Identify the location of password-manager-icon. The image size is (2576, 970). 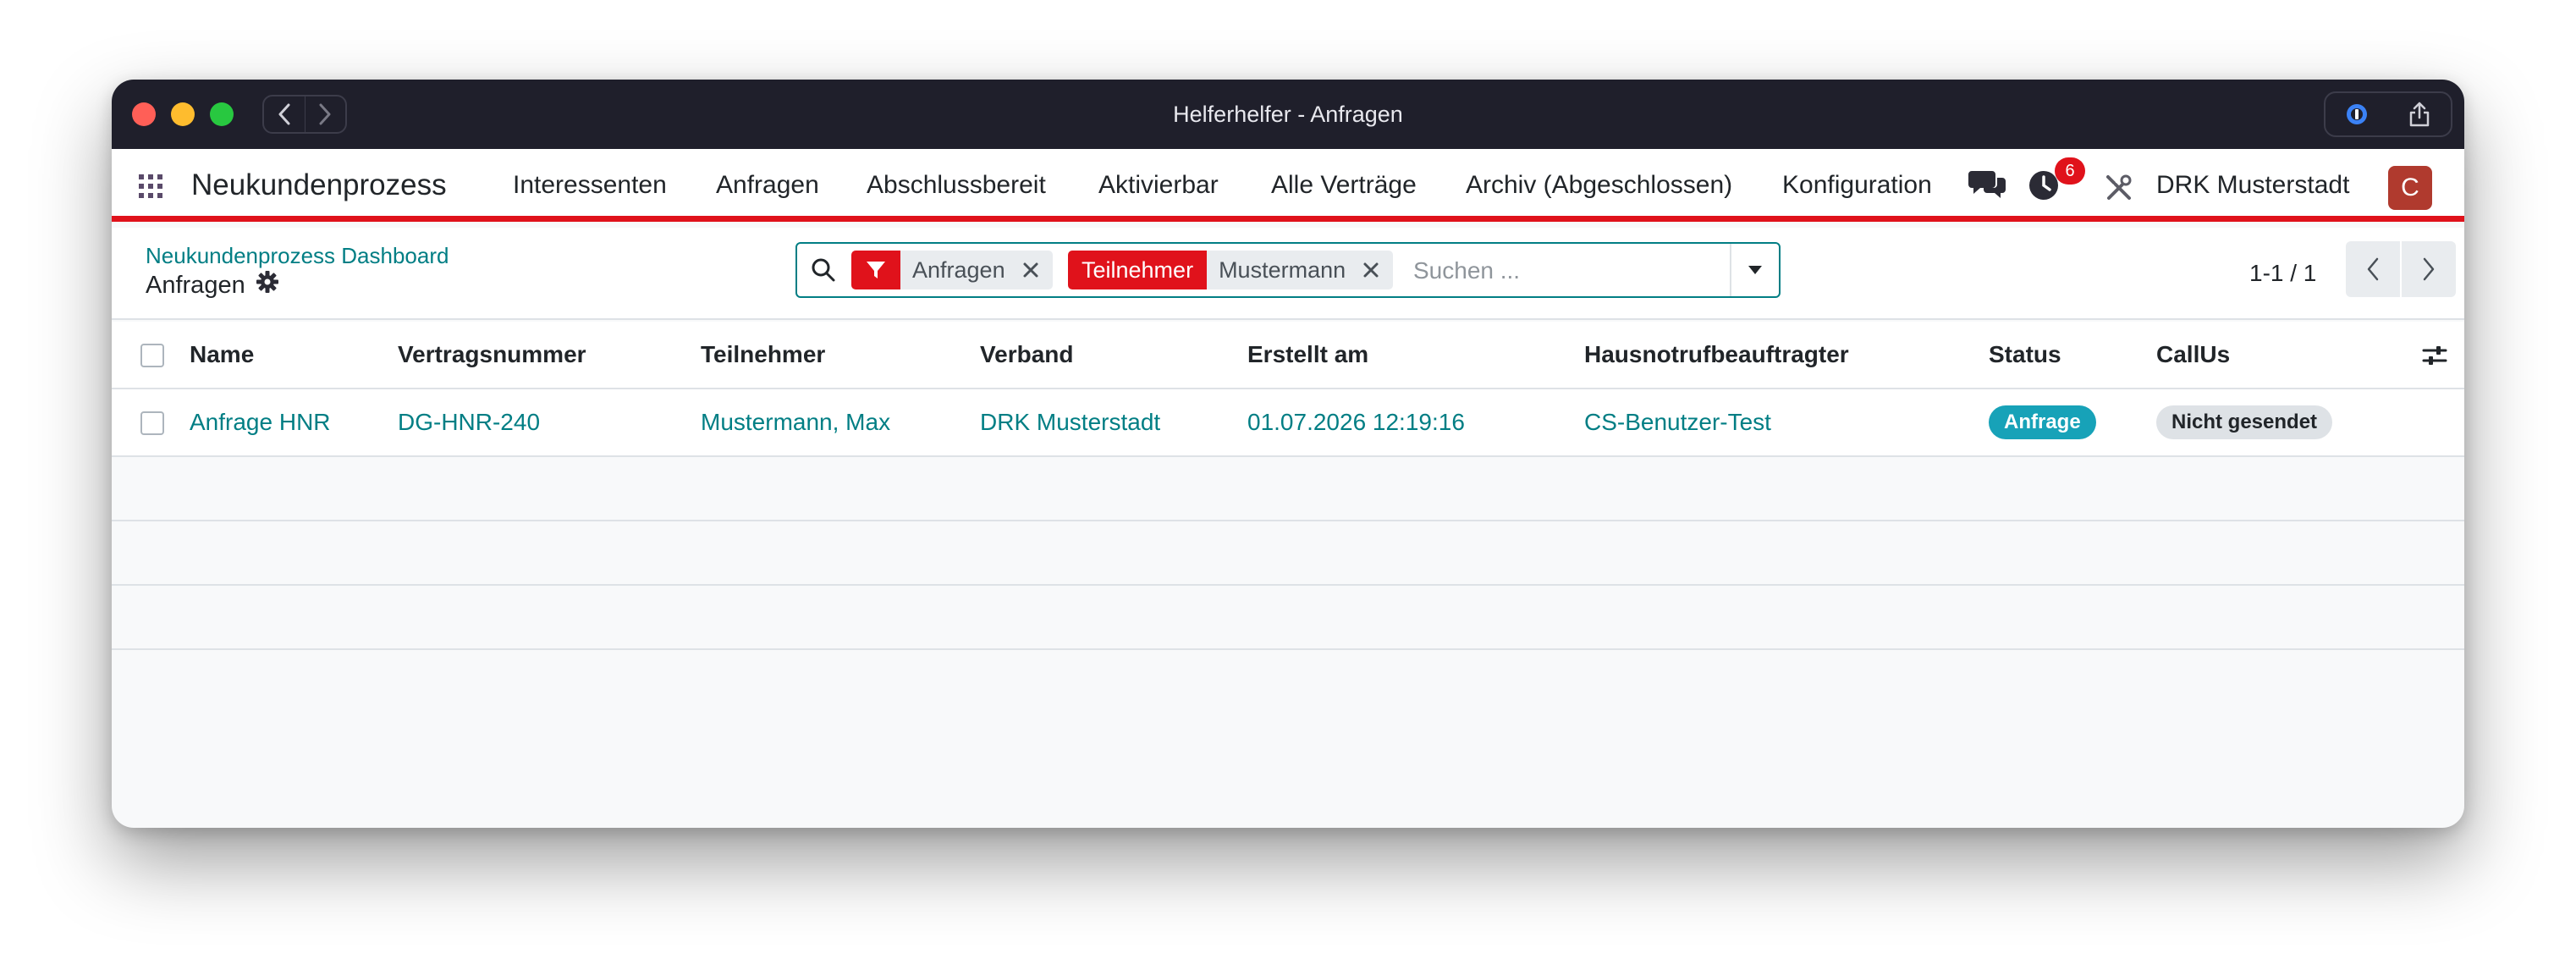
(2357, 114).